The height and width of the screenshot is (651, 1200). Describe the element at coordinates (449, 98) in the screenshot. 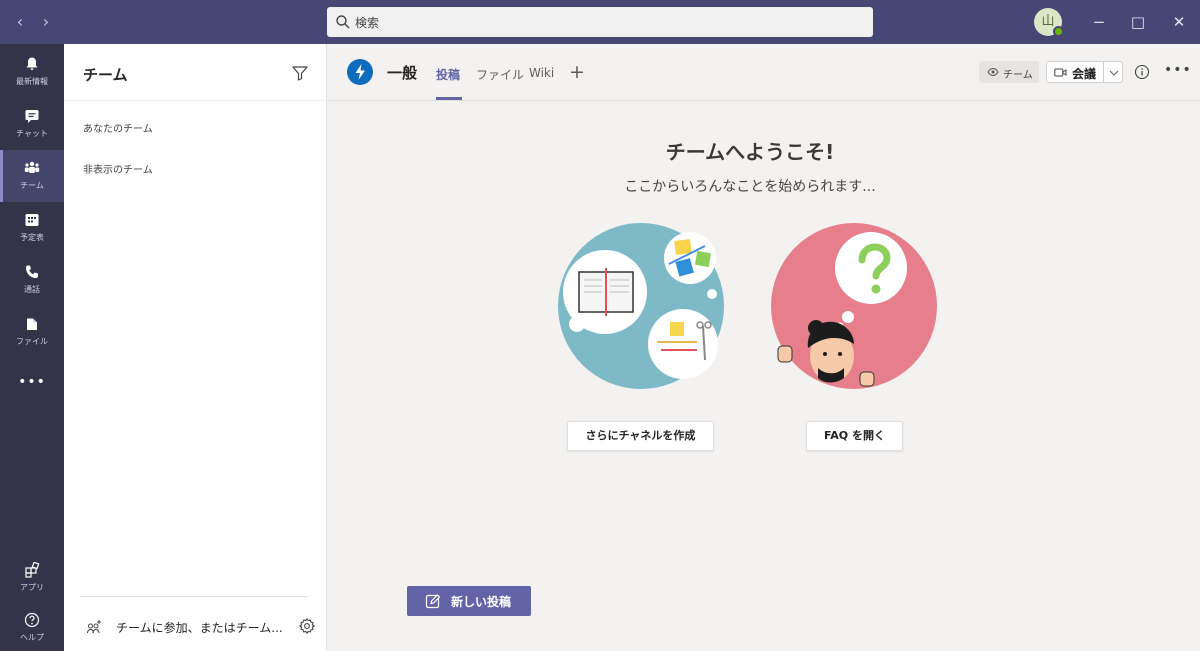

I see `active-tab-indicator` at that location.